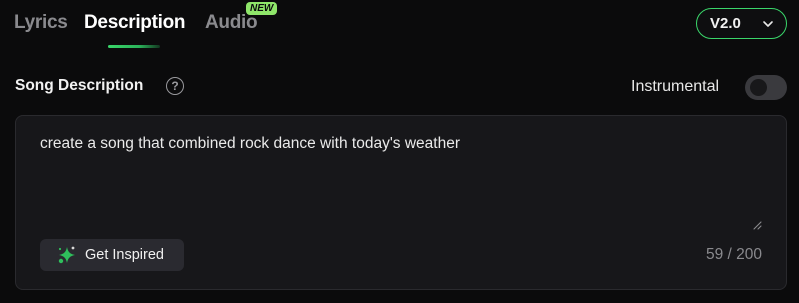  What do you see at coordinates (135, 23) in the screenshot?
I see `tab-description: Description` at bounding box center [135, 23].